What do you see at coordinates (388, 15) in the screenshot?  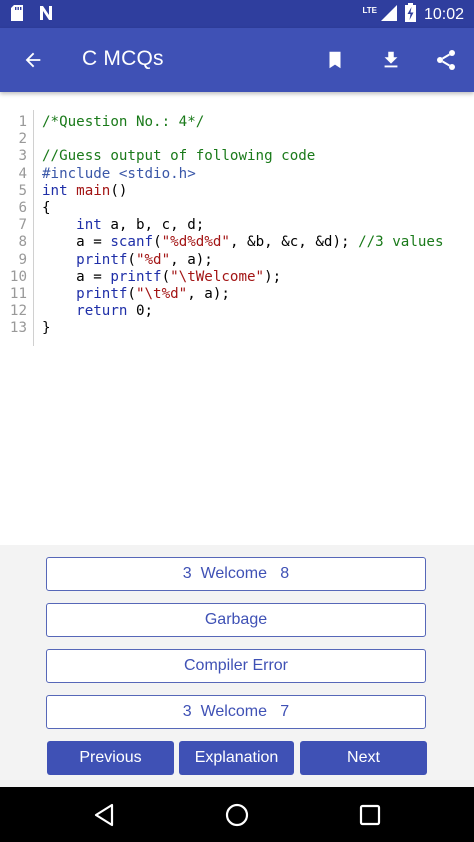 I see `signal-icon` at bounding box center [388, 15].